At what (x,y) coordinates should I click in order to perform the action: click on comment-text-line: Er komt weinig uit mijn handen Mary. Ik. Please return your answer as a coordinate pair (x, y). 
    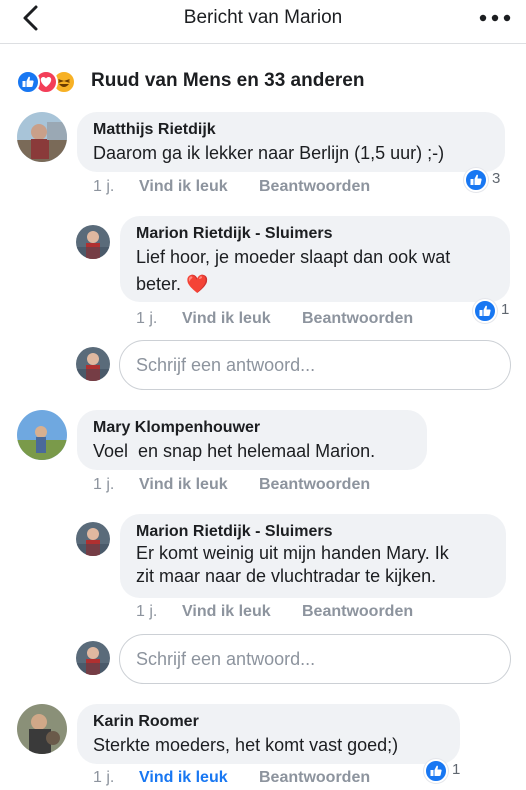
    Looking at the image, I should click on (292, 553).